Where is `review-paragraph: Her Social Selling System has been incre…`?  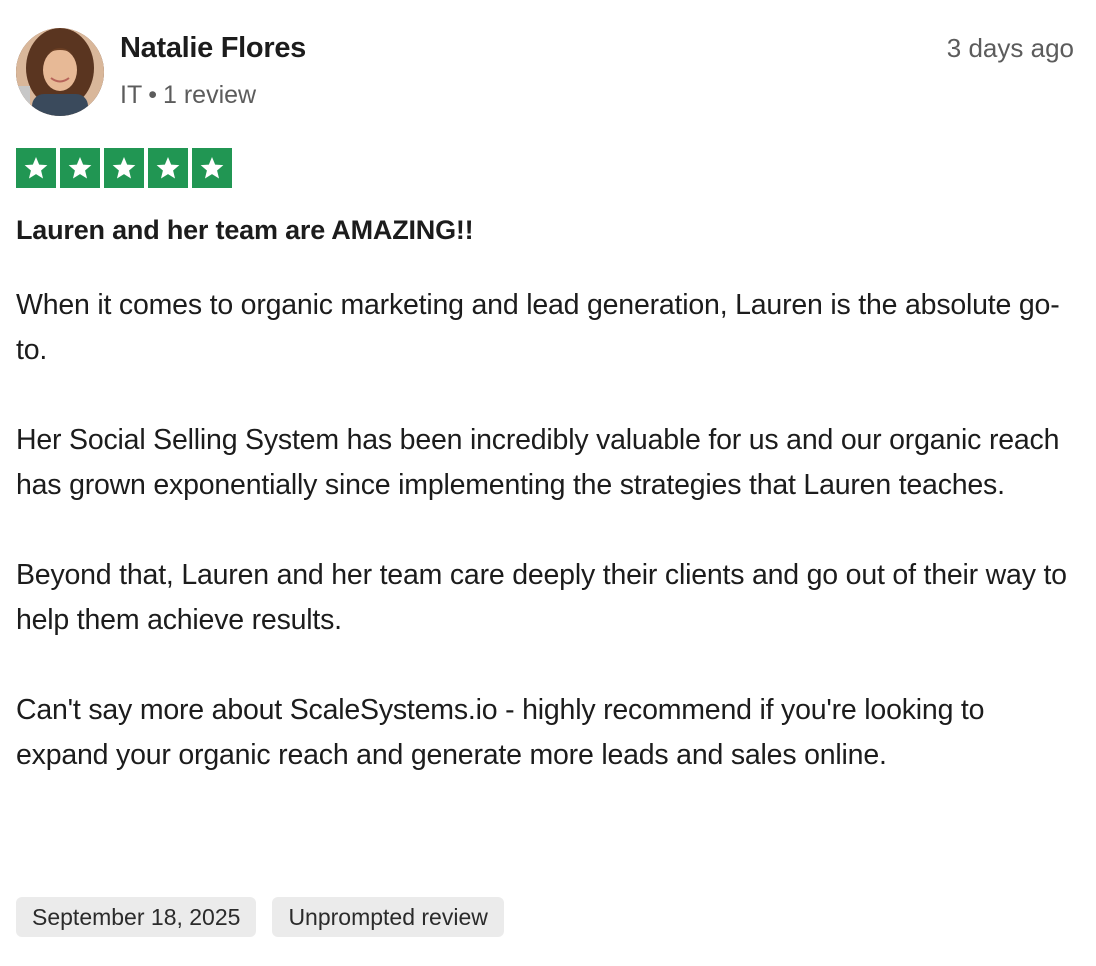
review-paragraph: Her Social Selling System has been incre… is located at coordinates (538, 462).